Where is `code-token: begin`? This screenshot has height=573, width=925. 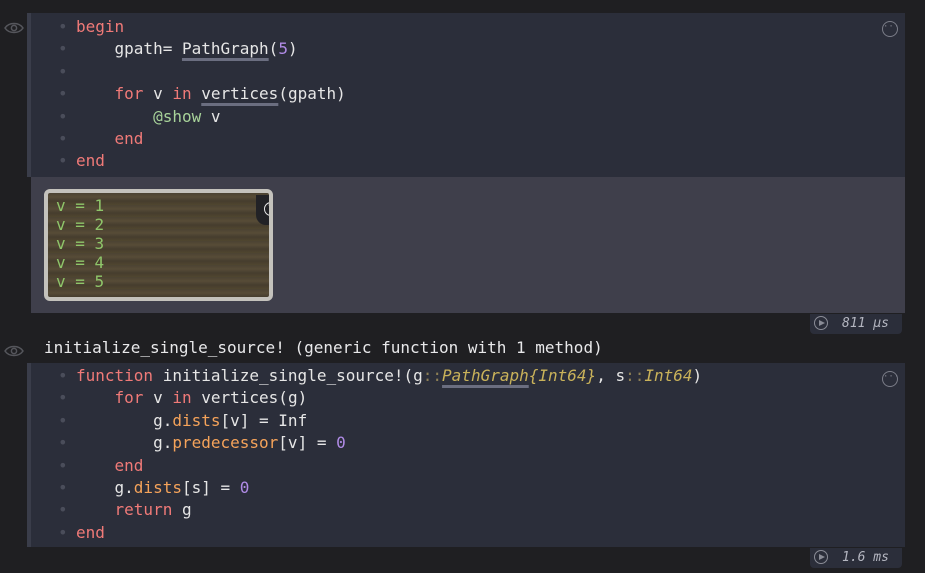
code-token: begin is located at coordinates (100, 26).